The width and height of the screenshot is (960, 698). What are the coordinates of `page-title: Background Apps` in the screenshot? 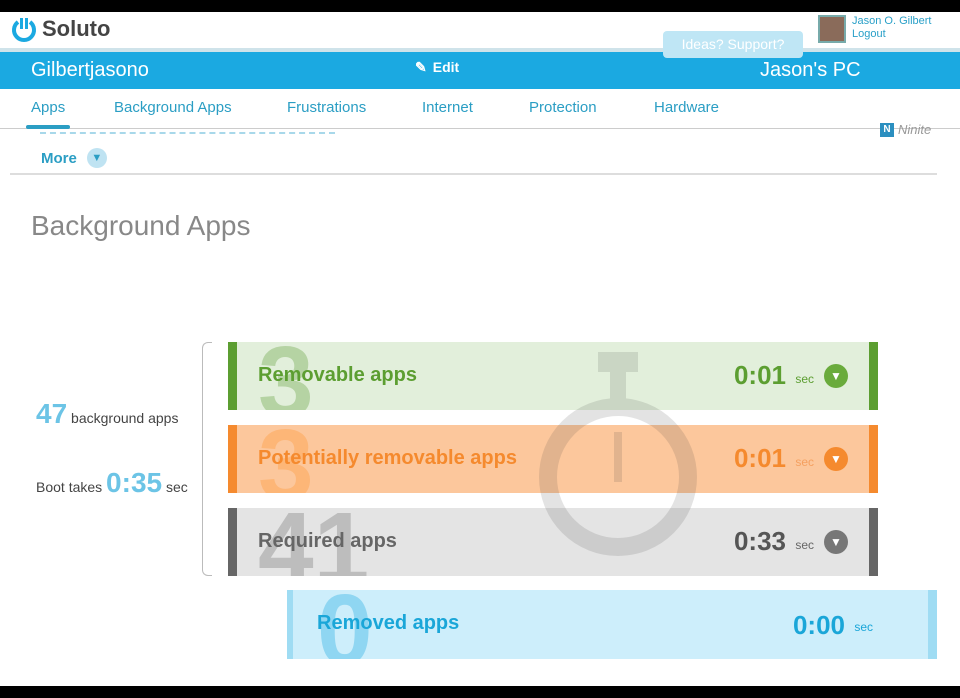 It's located at (141, 225).